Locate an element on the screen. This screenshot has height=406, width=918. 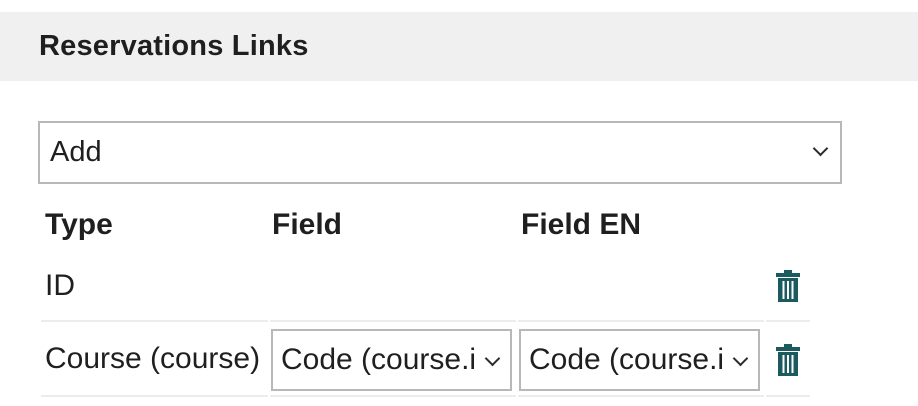
row-2-field-select: Code (course.i is located at coordinates (391, 360).